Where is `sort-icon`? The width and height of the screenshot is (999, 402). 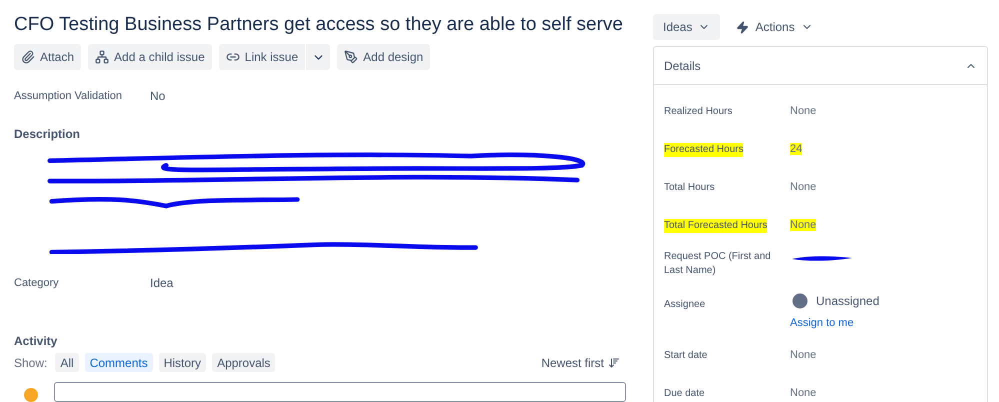
sort-icon is located at coordinates (614, 362).